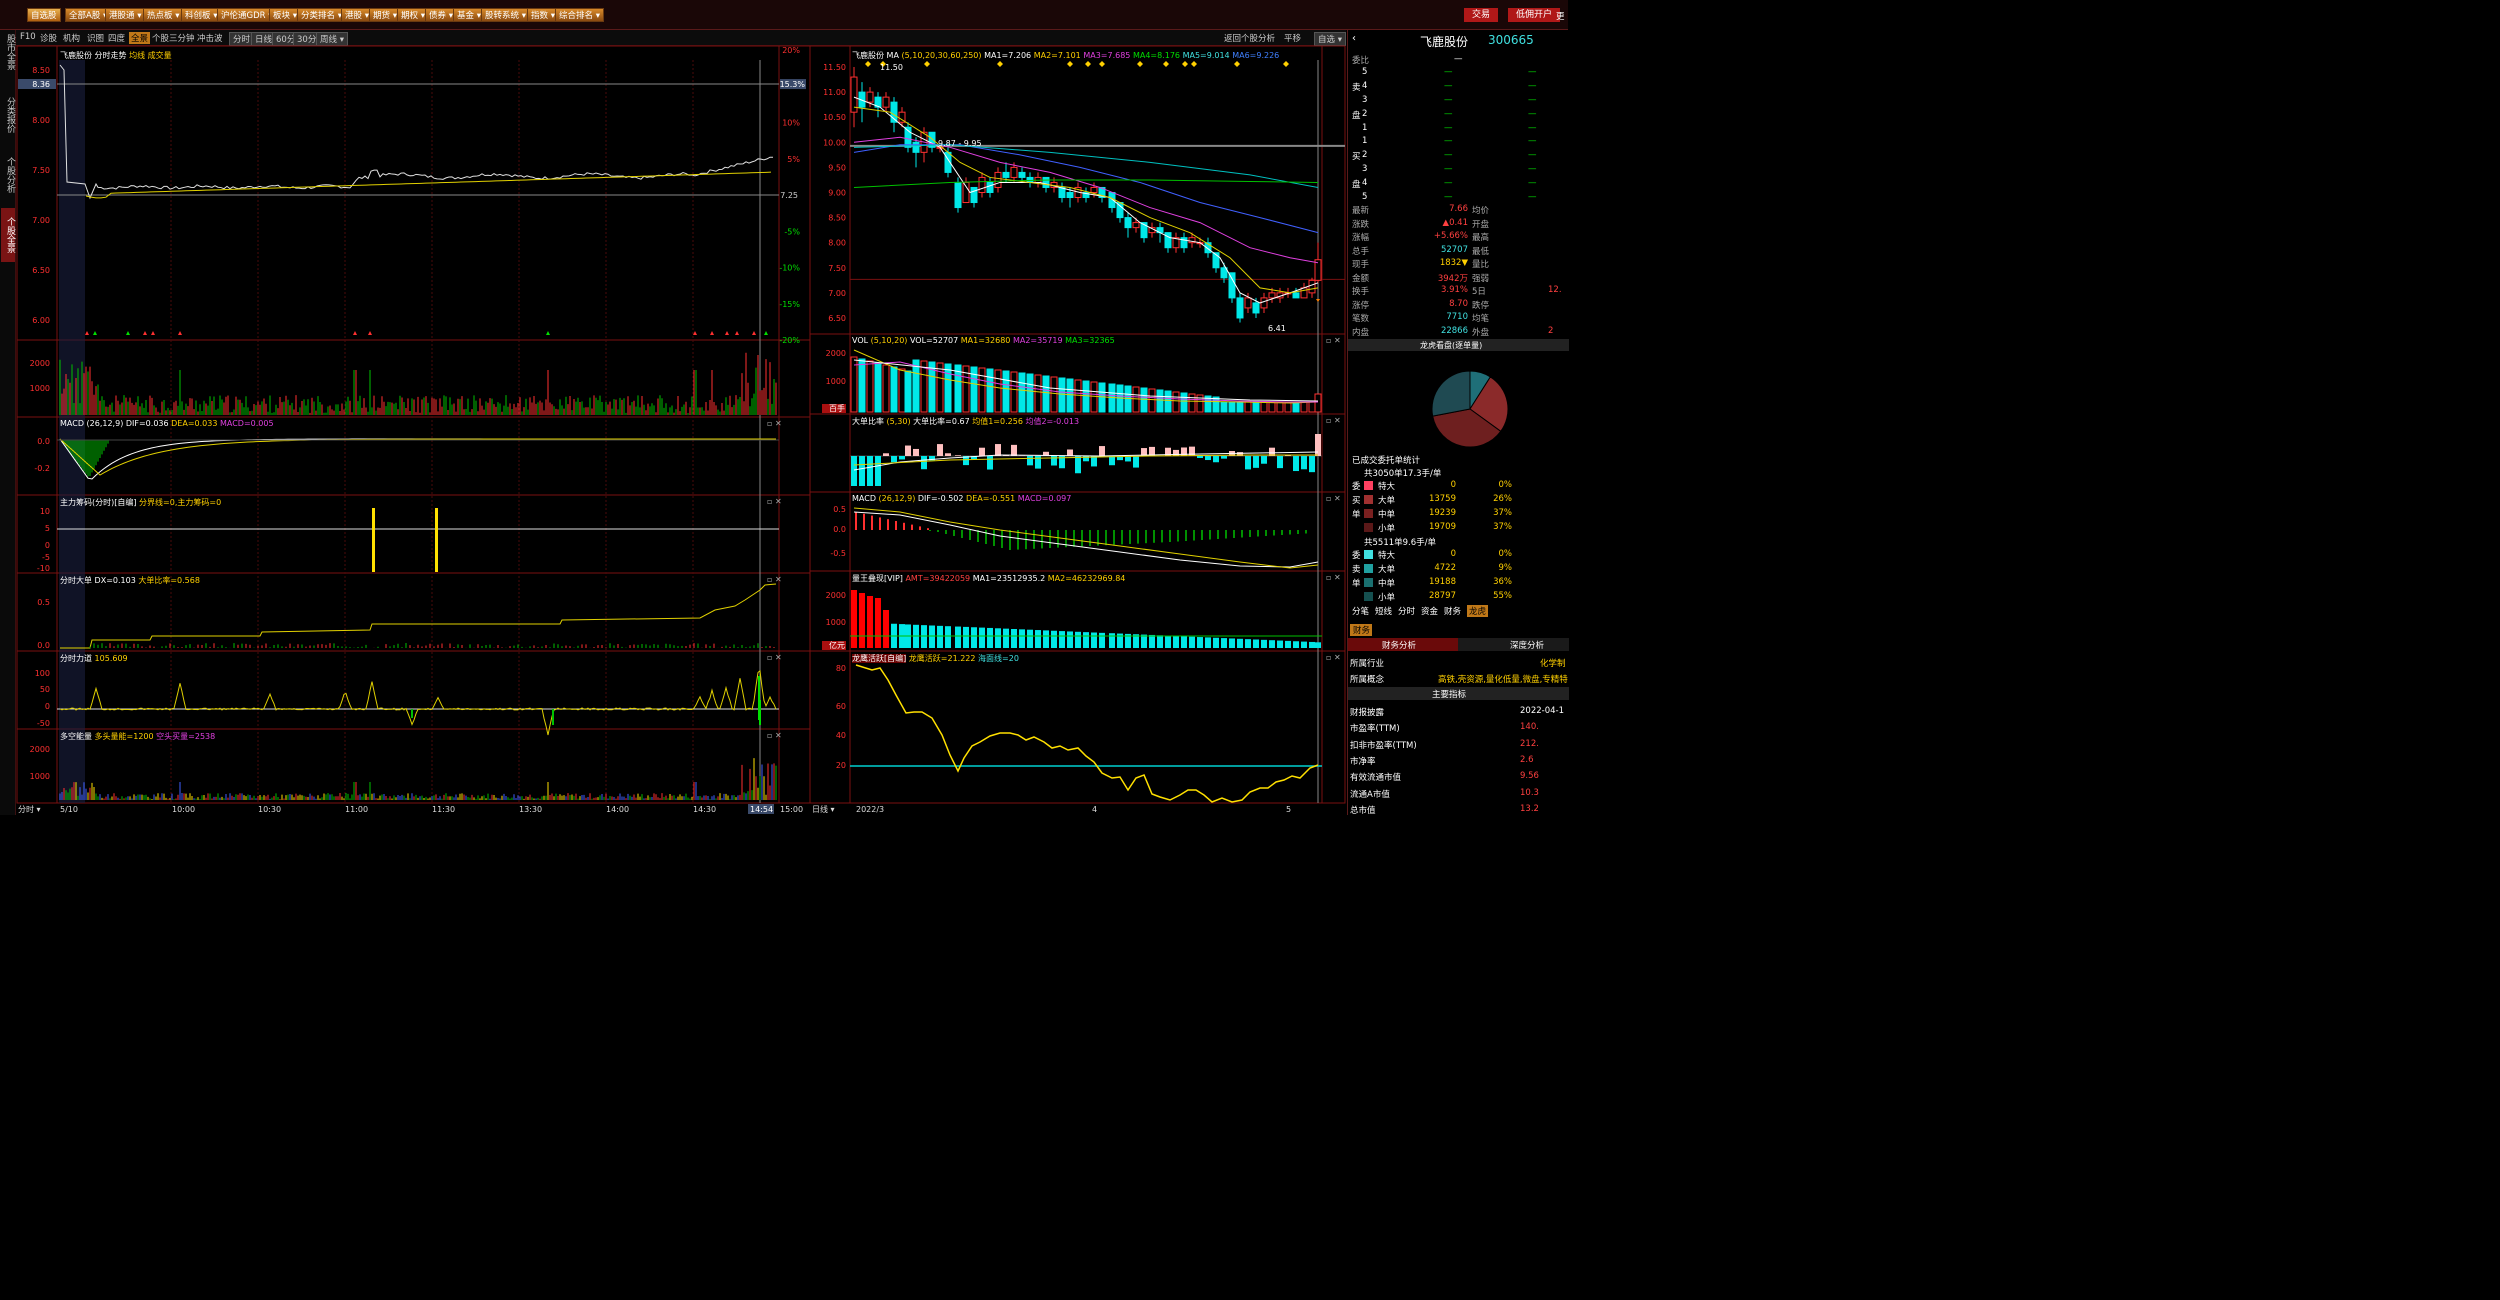  I want to click on longying-title: 龙鹰活跃[自编] 龙鹰活跃=21.222 海面线=20, so click(935, 658).